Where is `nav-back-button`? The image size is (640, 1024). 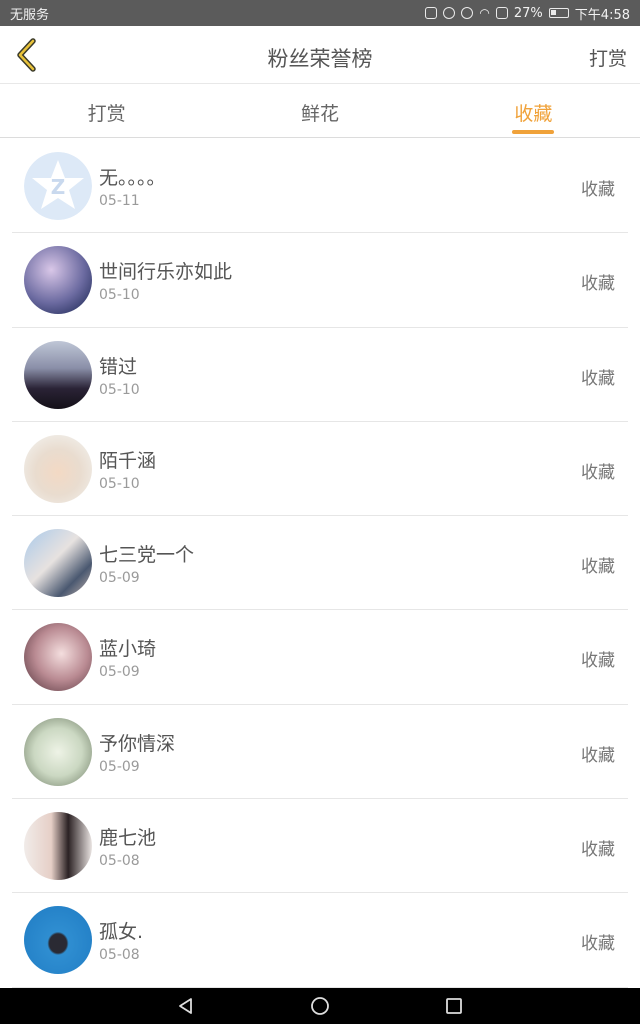
nav-back-button is located at coordinates (186, 1006).